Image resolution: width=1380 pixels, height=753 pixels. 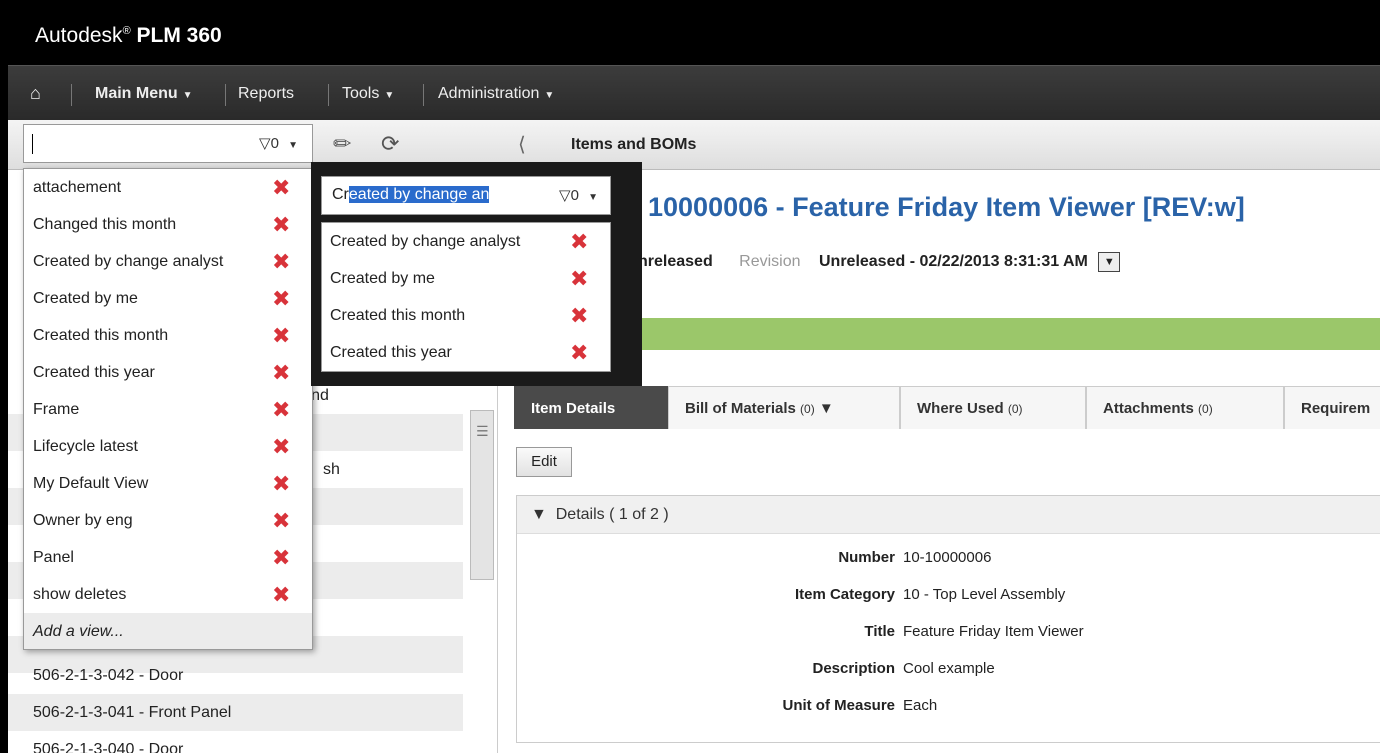 I want to click on scroll-grip-icon: ☰, so click(x=482, y=431).